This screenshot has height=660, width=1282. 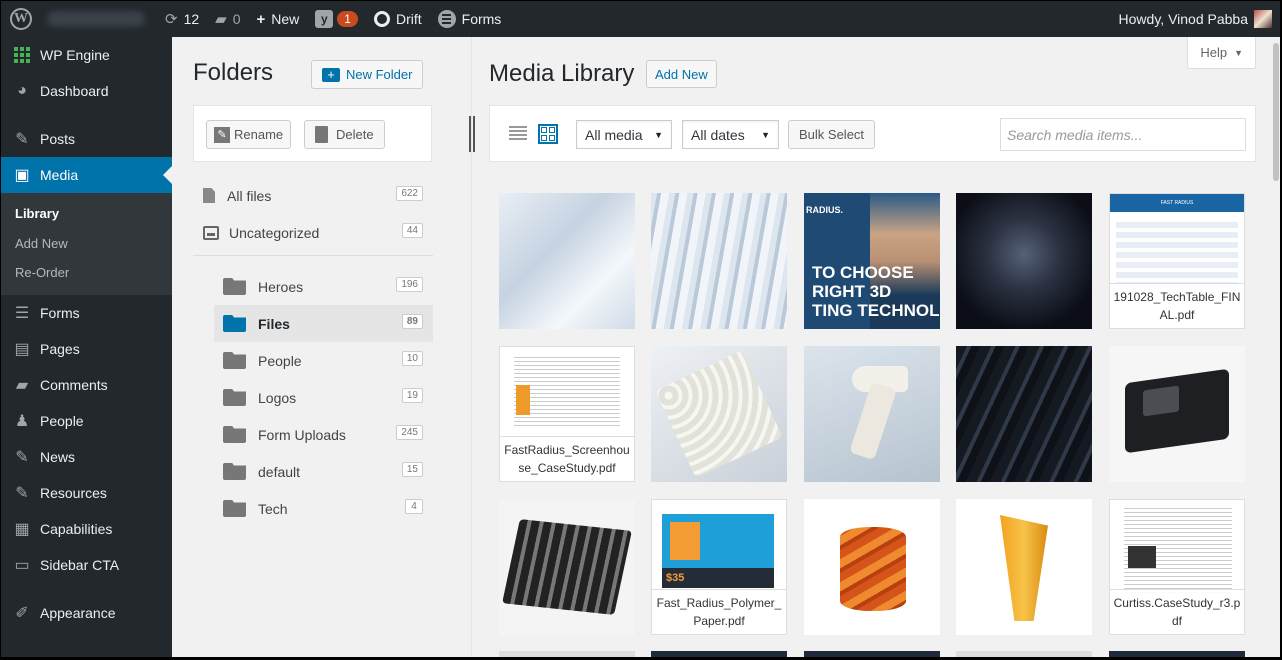 I want to click on media-item-pdf: FastRadius_Screenhouse_CaseStudy.pdf, so click(x=567, y=414).